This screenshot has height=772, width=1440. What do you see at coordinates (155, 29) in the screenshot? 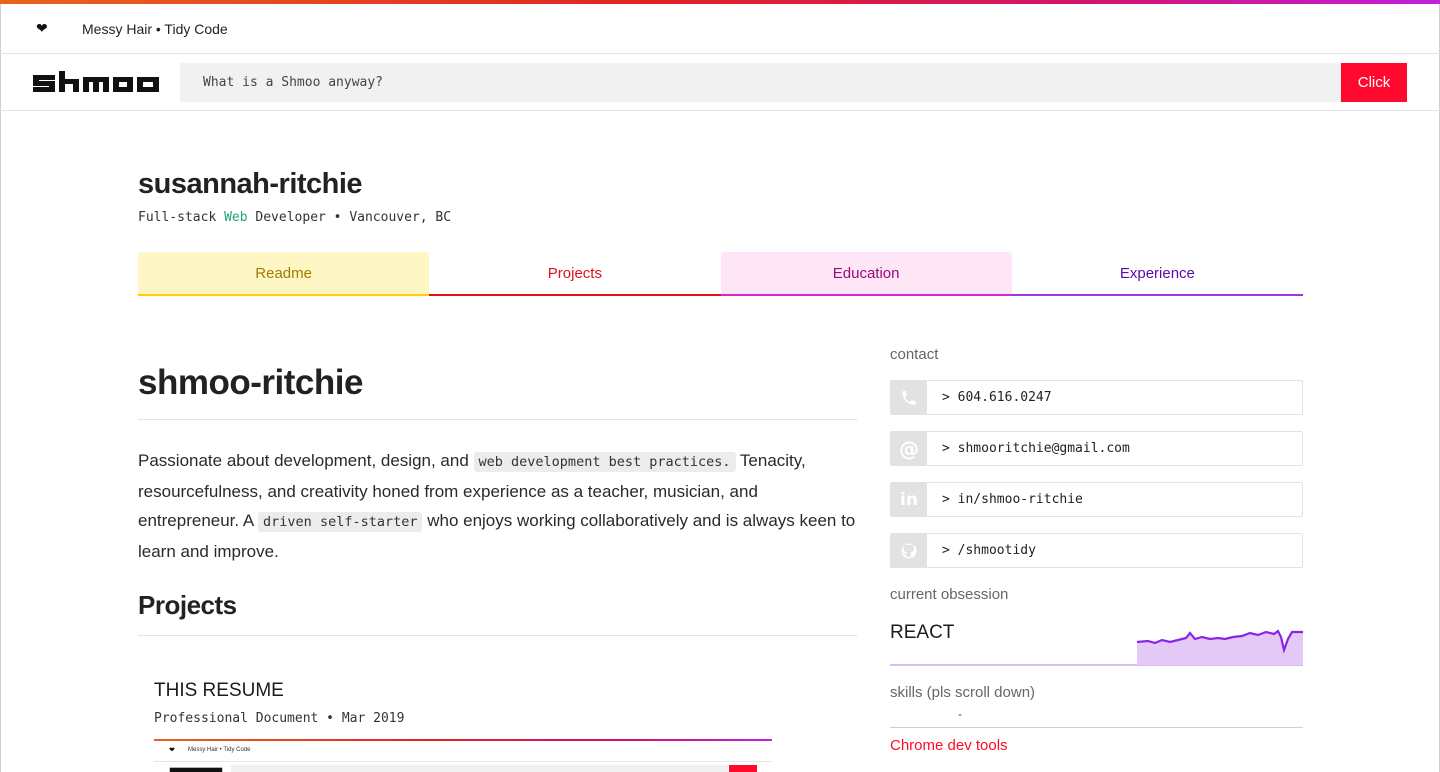
I see `site-tagline: Messy Hair • Tidy Code` at bounding box center [155, 29].